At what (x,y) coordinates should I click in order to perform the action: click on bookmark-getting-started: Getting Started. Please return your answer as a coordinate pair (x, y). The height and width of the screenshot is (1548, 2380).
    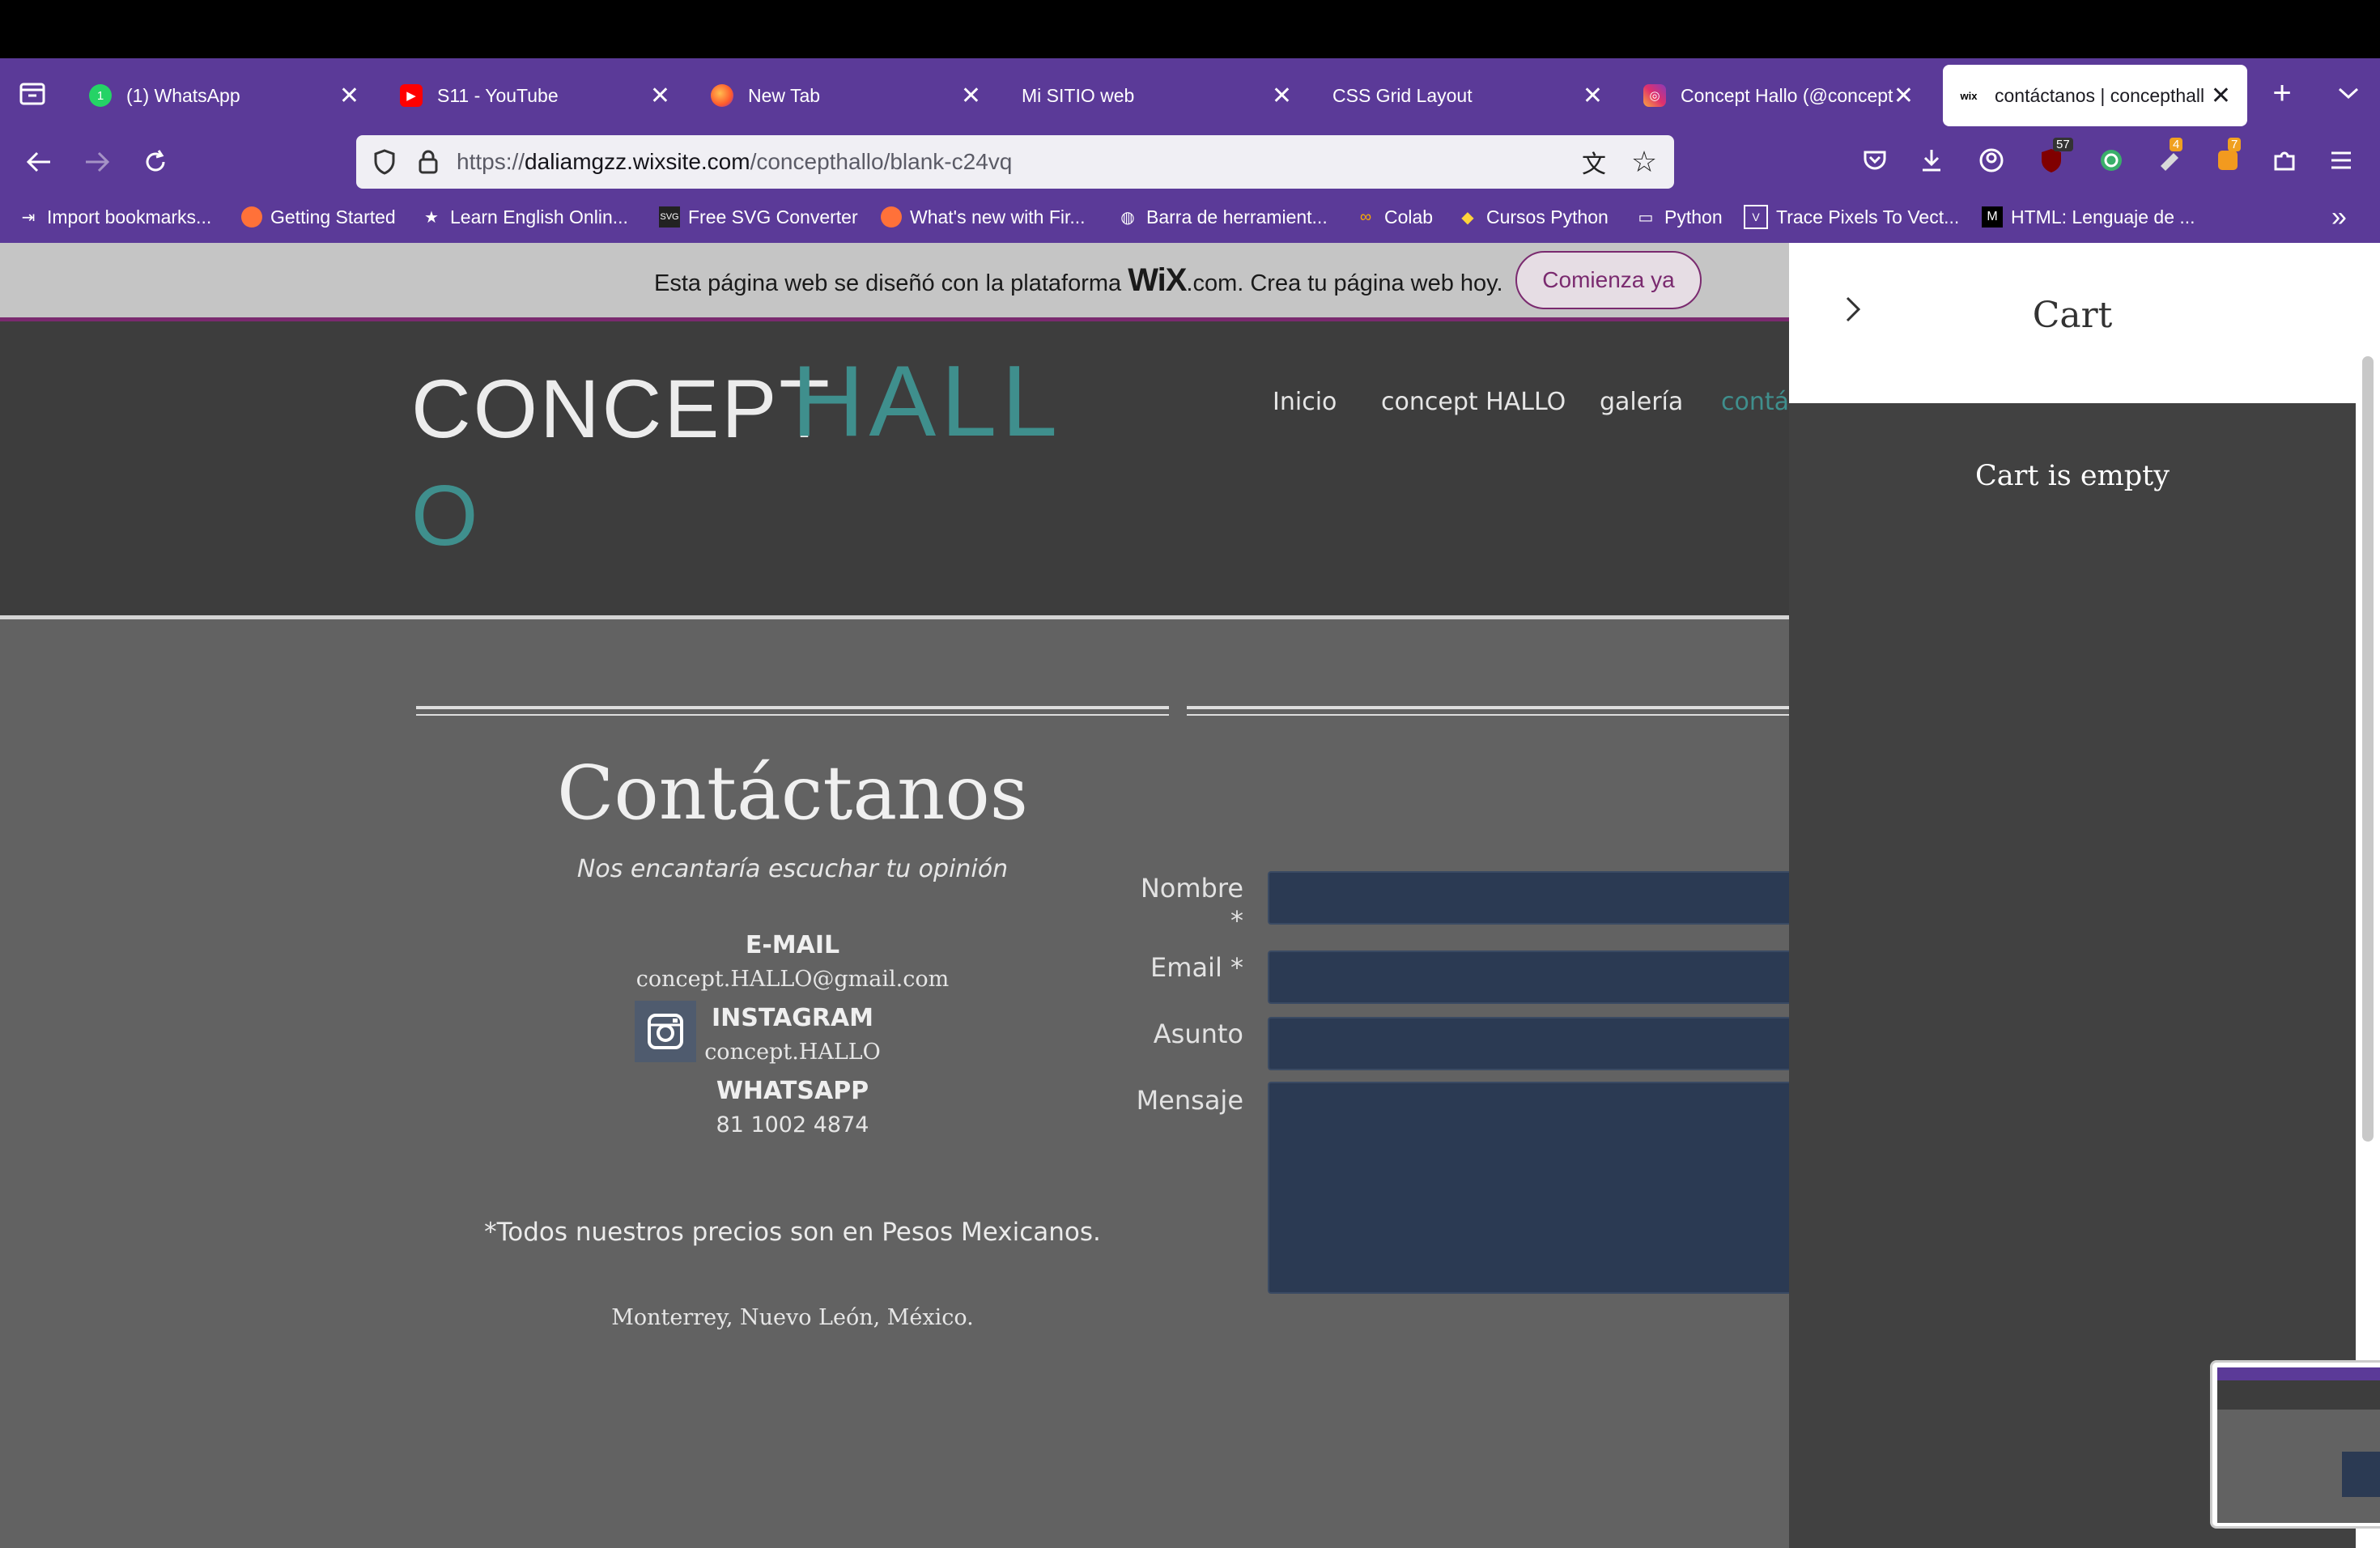
    Looking at the image, I should click on (318, 217).